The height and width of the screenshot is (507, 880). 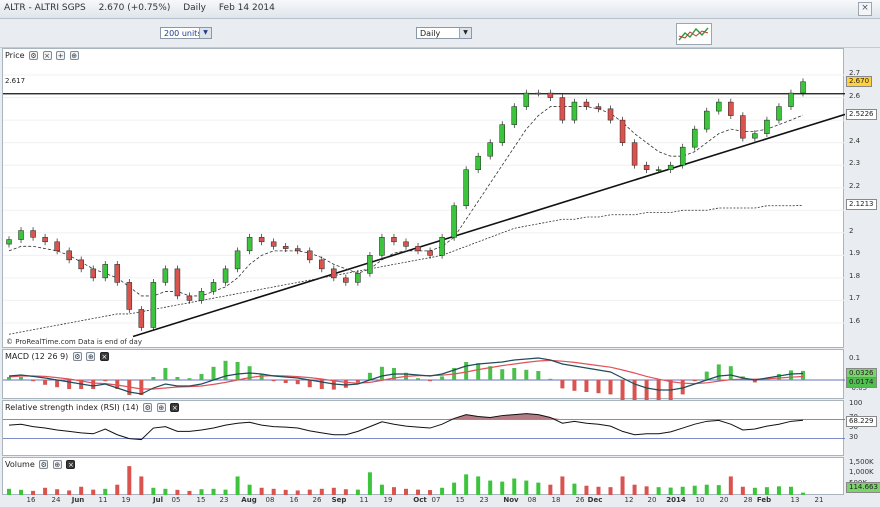 What do you see at coordinates (436, 500) in the screenshot?
I see `date-tick-label: 07` at bounding box center [436, 500].